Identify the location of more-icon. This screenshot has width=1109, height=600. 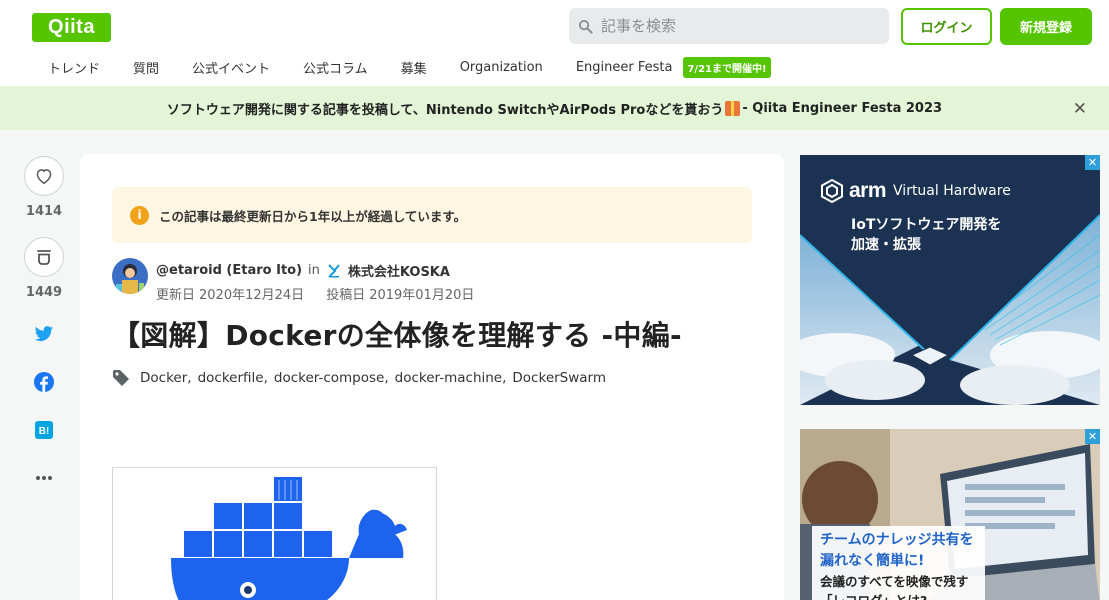
(44, 478).